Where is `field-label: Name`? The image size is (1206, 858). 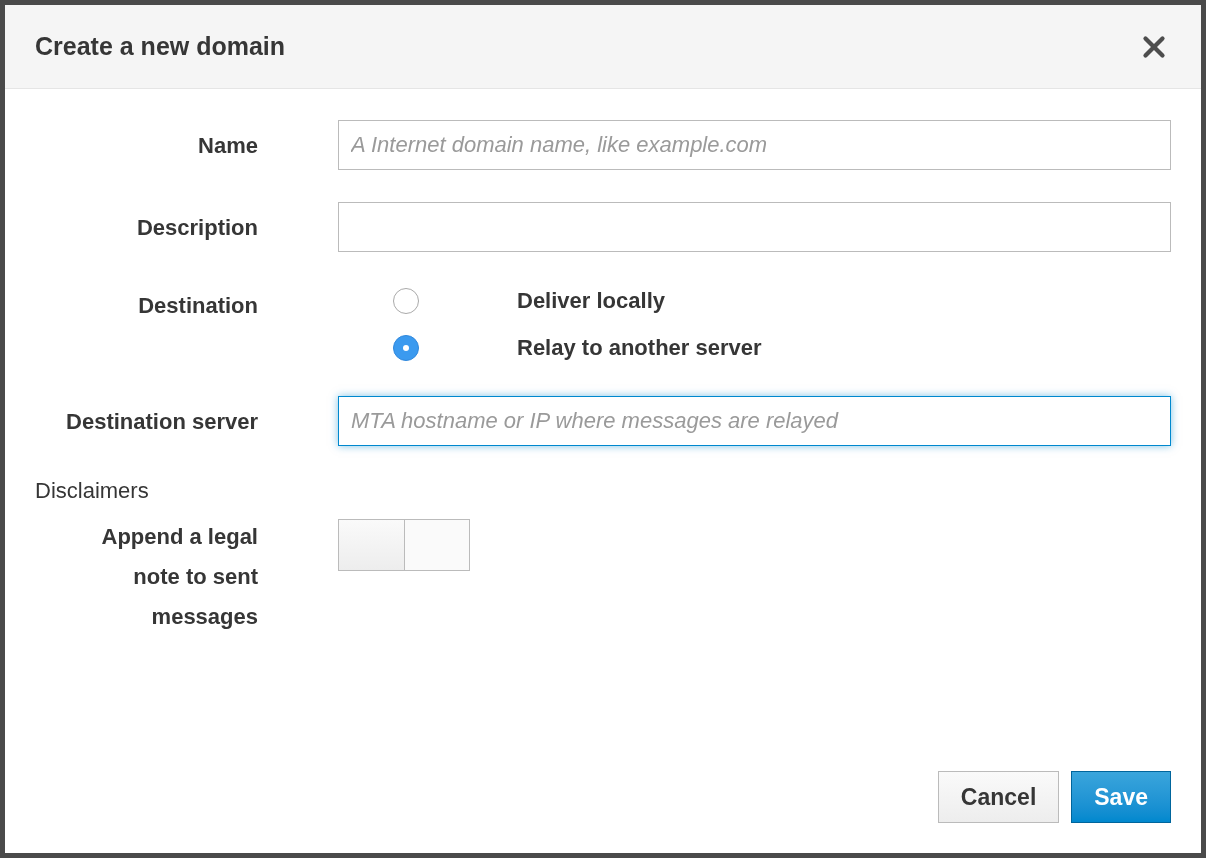 field-label: Name is located at coordinates (228, 145).